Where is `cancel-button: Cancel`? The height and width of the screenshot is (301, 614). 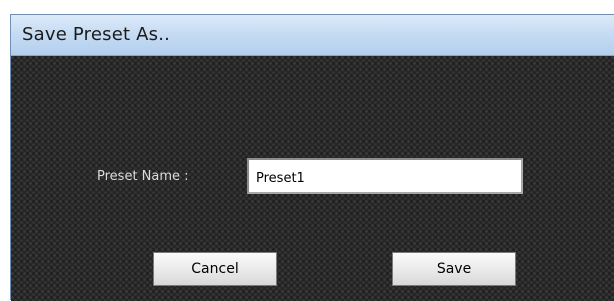
cancel-button: Cancel is located at coordinates (215, 269).